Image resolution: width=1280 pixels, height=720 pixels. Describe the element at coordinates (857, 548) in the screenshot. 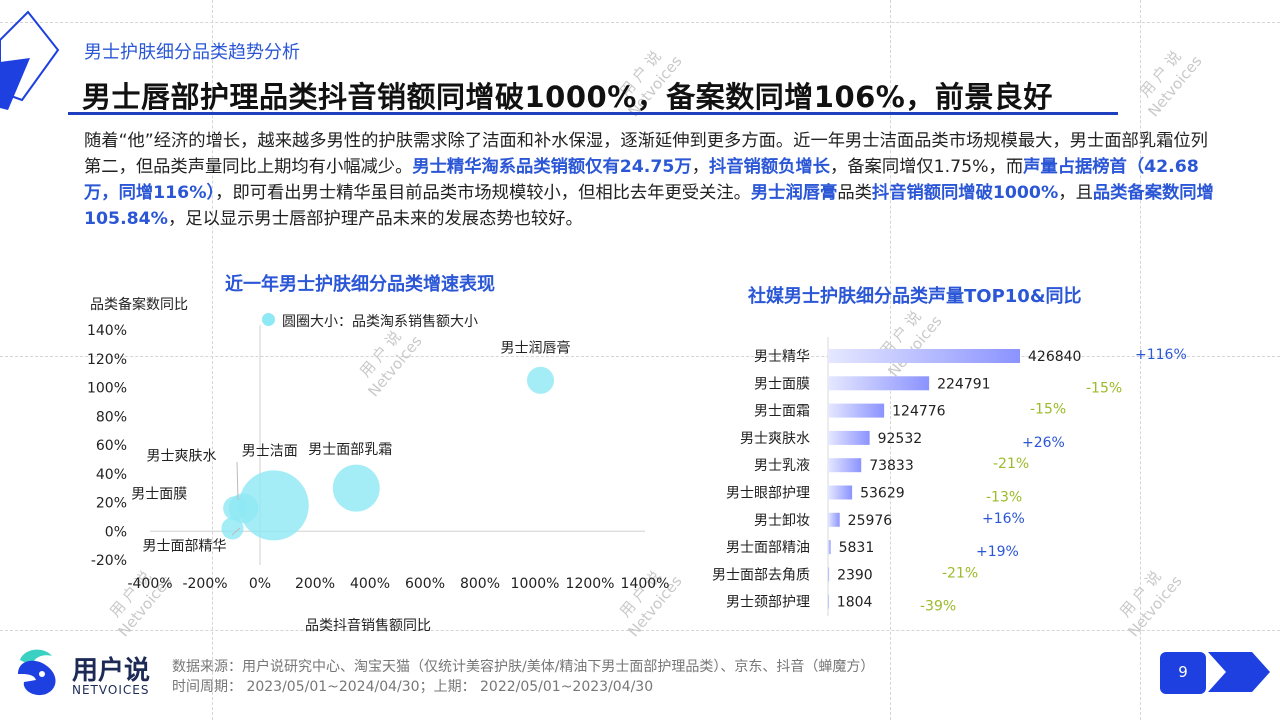

I see `bar-value-label: 5831` at that location.